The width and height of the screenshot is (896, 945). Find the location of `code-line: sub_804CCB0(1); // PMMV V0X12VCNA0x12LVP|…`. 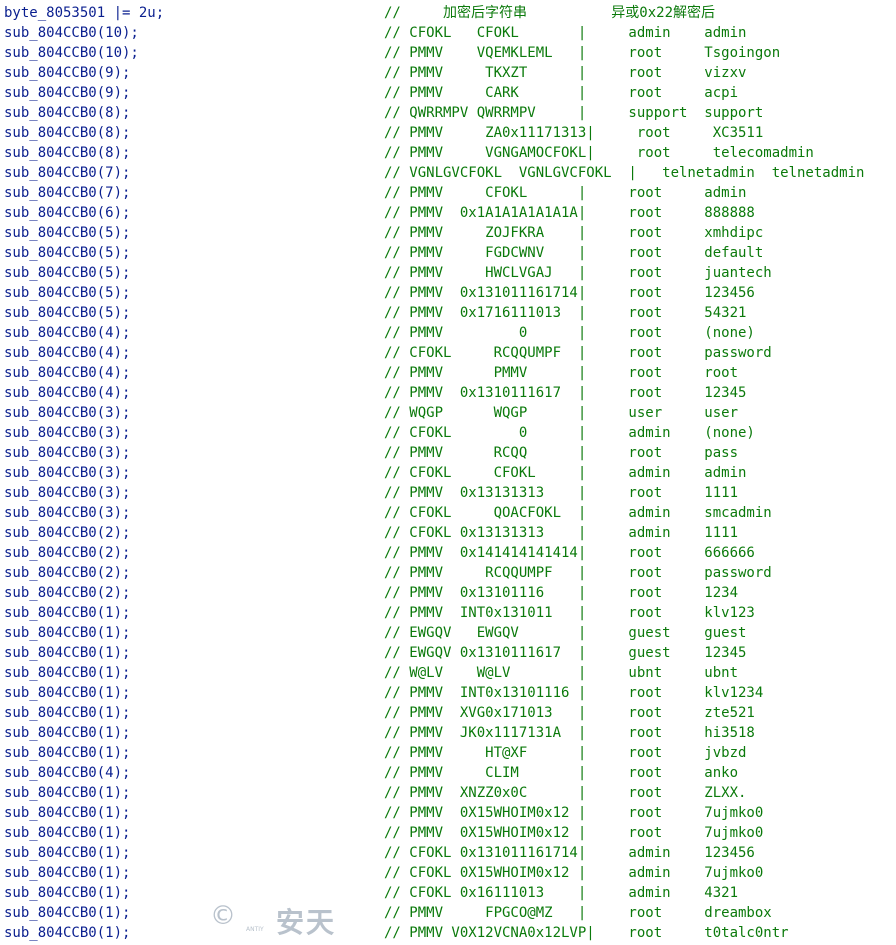

code-line: sub_804CCB0(1); // PMMV V0X12VCNA0x12LVP|… is located at coordinates (448, 933).